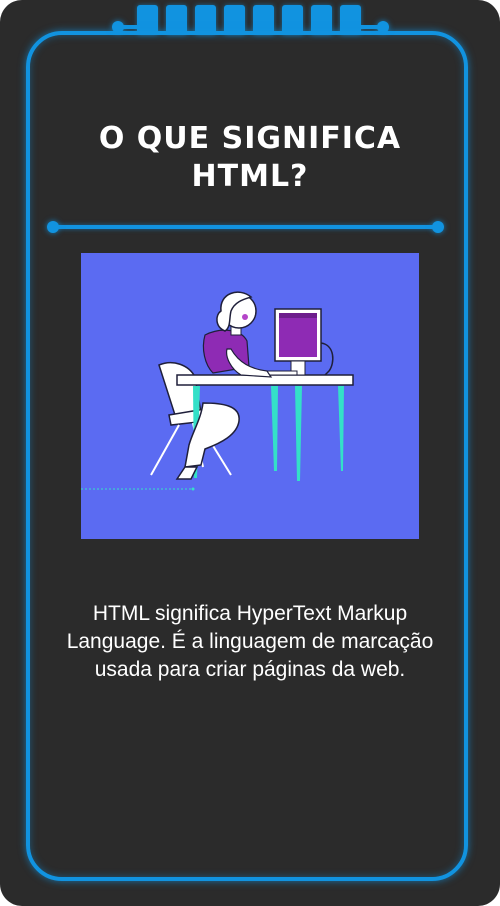 The image size is (500, 906). What do you see at coordinates (246, 227) in the screenshot?
I see `title-divider` at bounding box center [246, 227].